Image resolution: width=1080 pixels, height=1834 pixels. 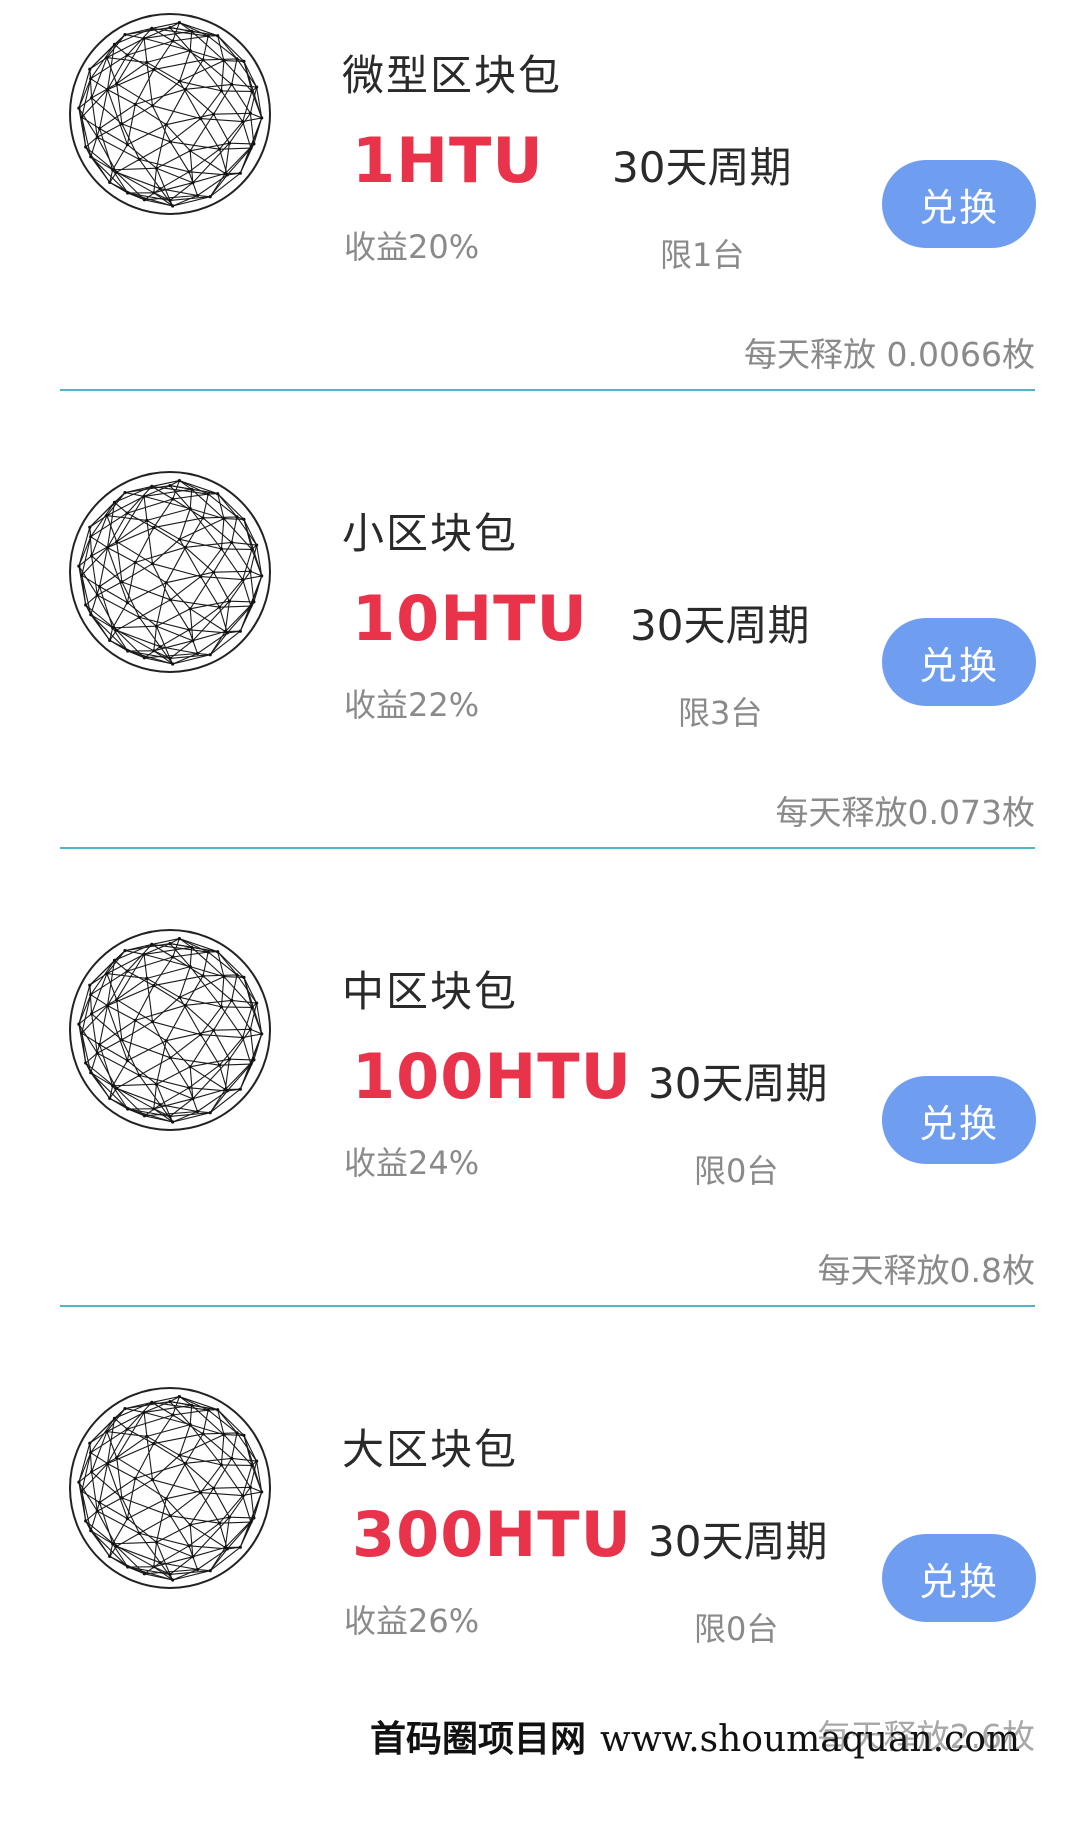 I want to click on package-name: 中区块包, so click(x=430, y=988).